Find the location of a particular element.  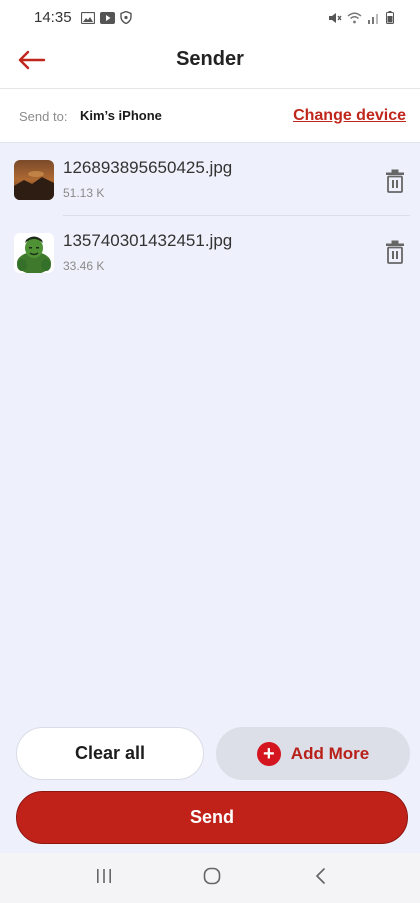

landscape-photo-icon is located at coordinates (34, 180).